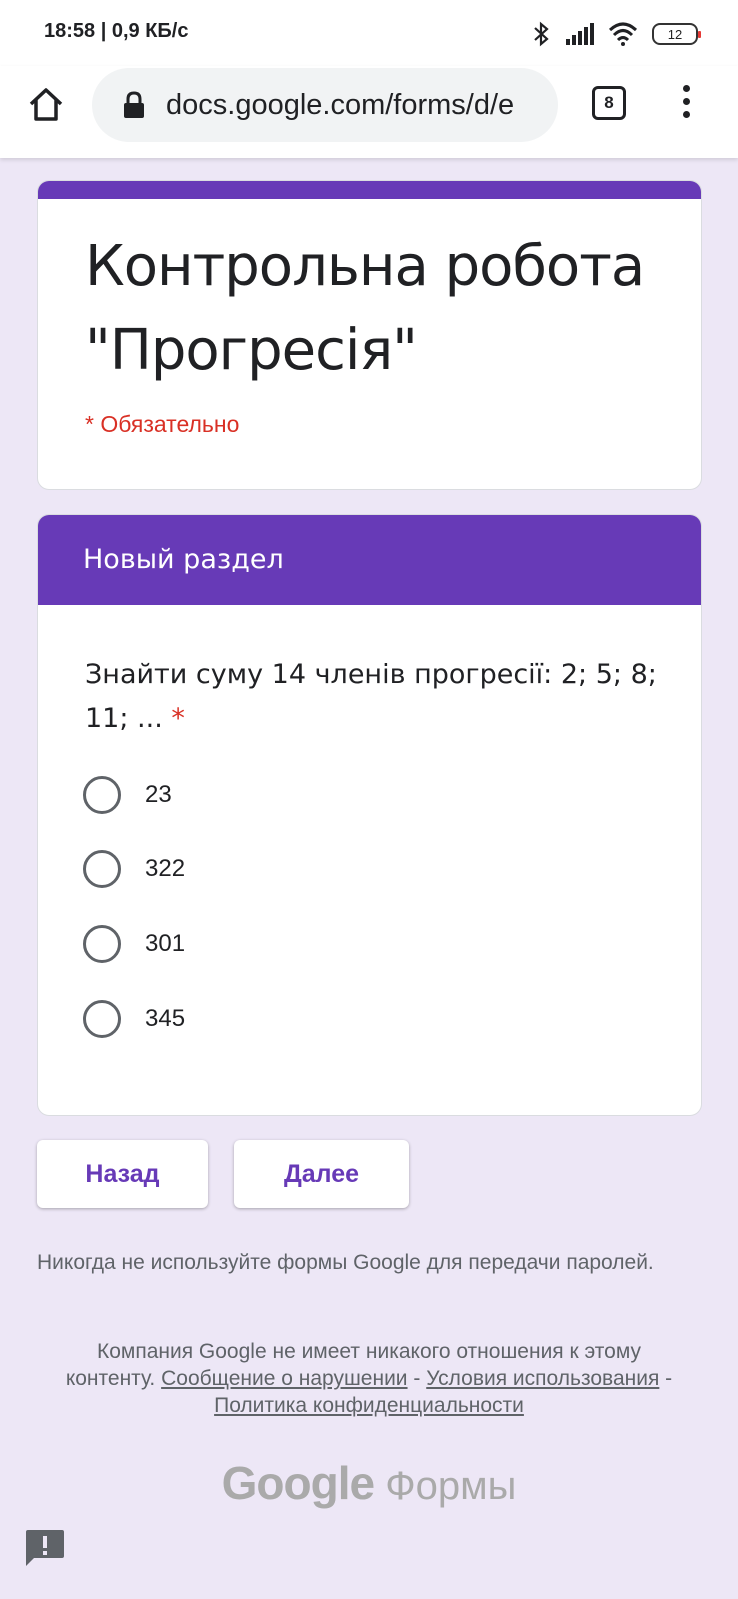 This screenshot has width=738, height=1599. Describe the element at coordinates (580, 34) in the screenshot. I see `signal-icon` at that location.